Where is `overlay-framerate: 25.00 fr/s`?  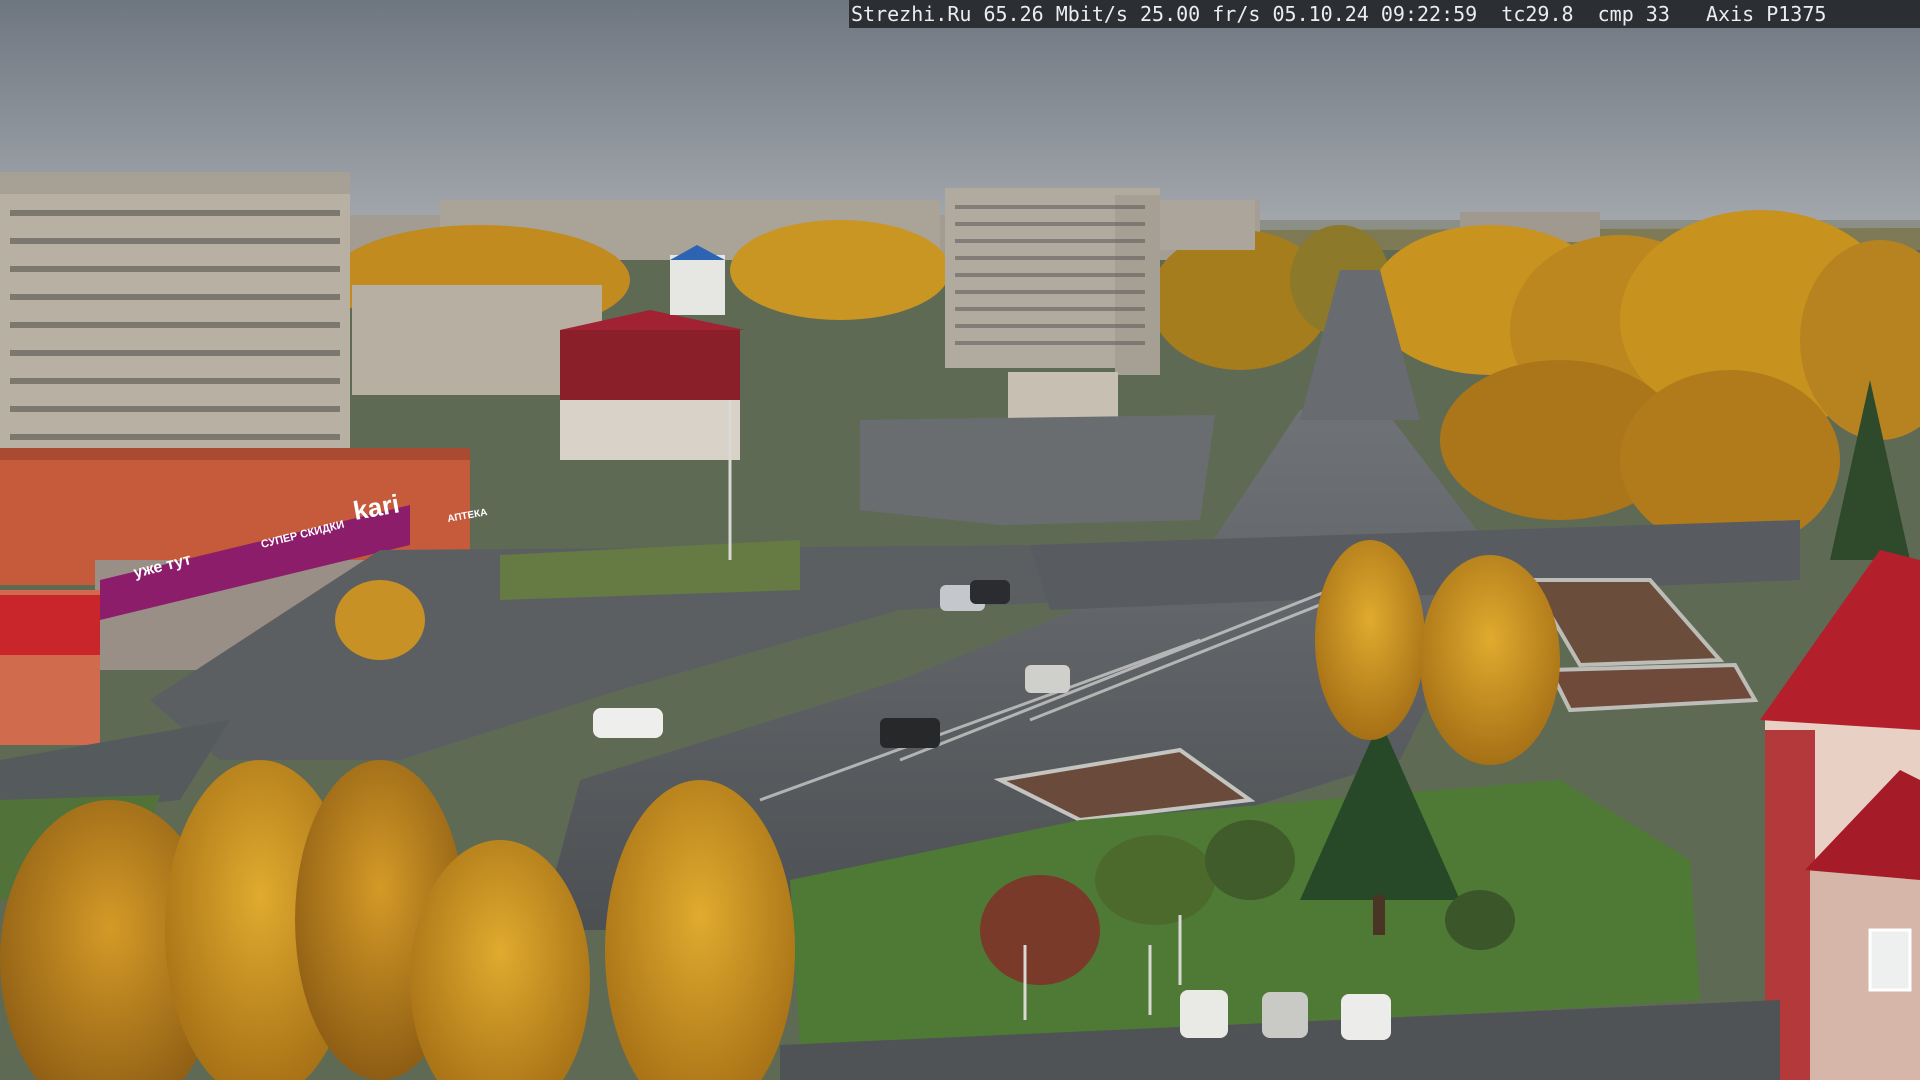 overlay-framerate: 25.00 fr/s is located at coordinates (1200, 14).